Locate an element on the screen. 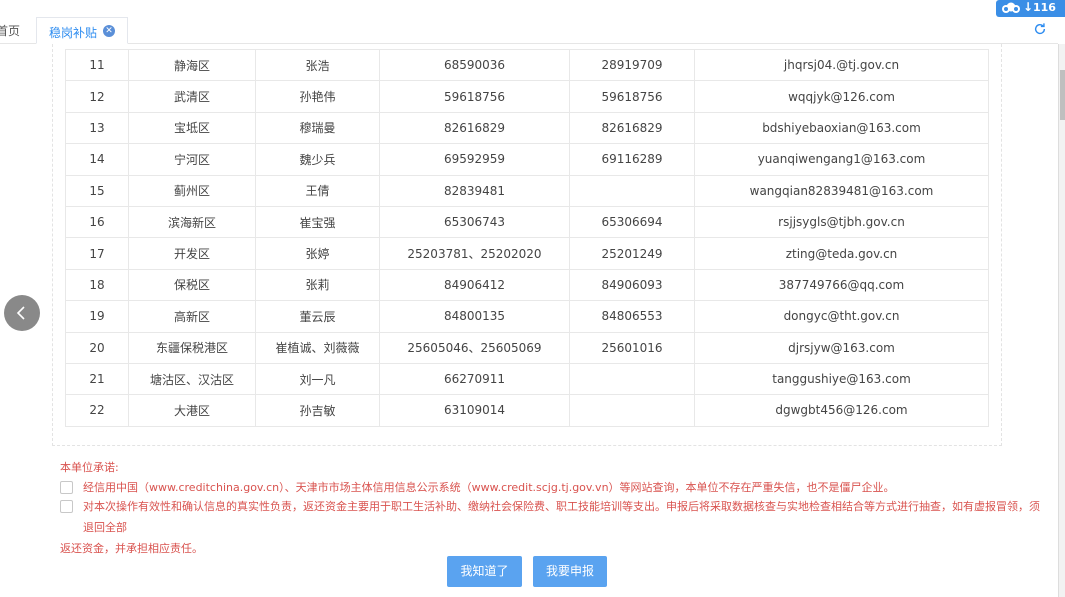 The image size is (1065, 597). cell-contact-person: 刘一凡 is located at coordinates (317, 379).